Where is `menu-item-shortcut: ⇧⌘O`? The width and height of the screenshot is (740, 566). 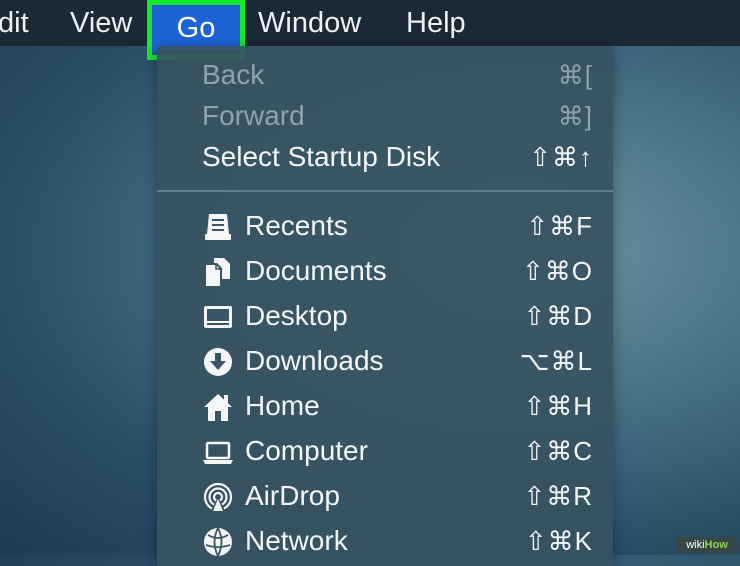
menu-item-shortcut: ⇧⌘O is located at coordinates (557, 271).